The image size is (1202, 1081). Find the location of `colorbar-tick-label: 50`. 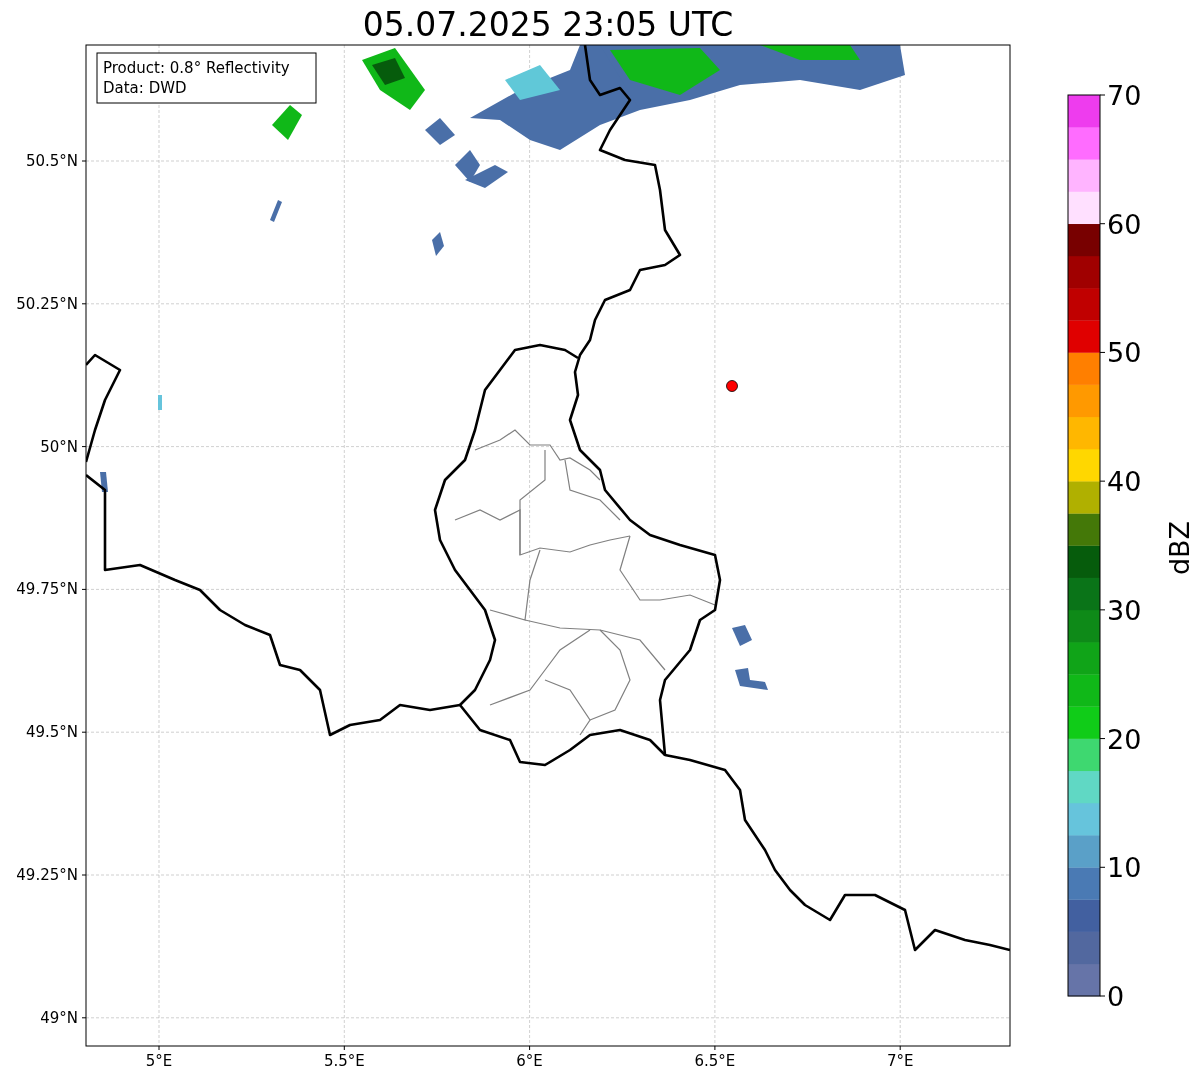

colorbar-tick-label: 50 is located at coordinates (1124, 353).